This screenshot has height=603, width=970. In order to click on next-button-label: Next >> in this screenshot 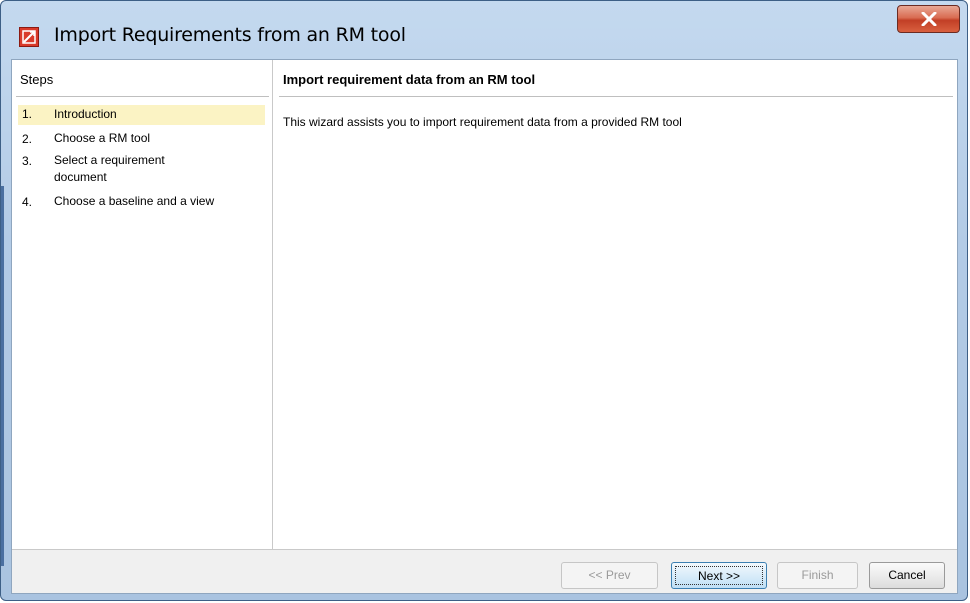, I will do `click(719, 575)`.